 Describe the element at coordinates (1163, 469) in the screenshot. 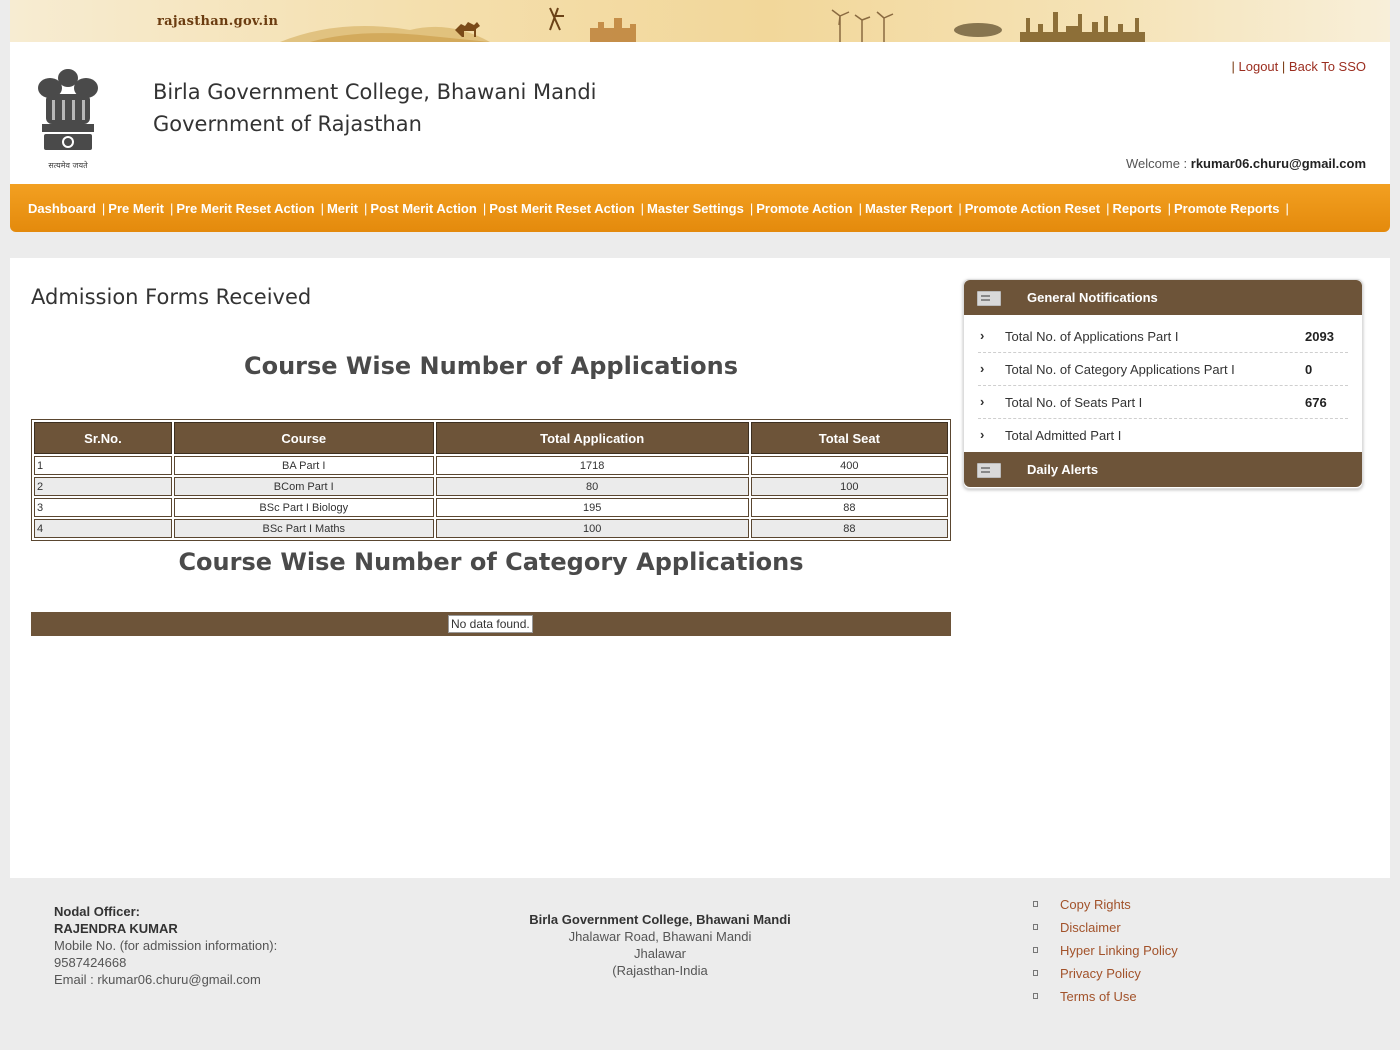

I see `daily-alerts-header: Daily Alerts` at that location.